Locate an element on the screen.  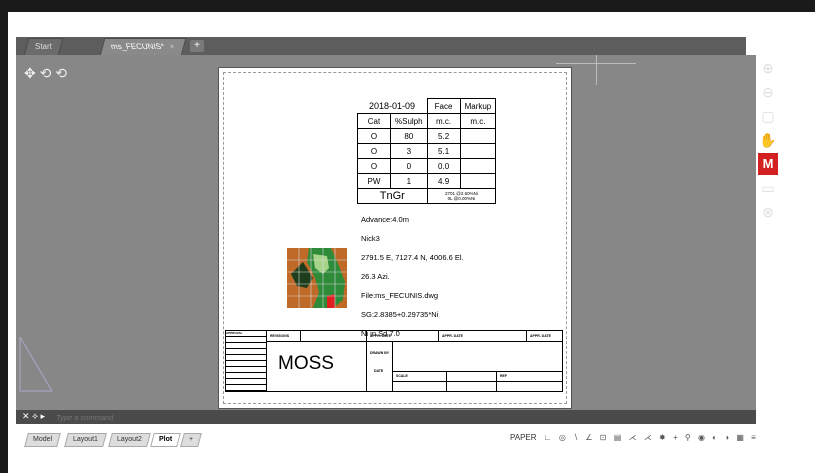
isodraft-icon: ∖ is located at coordinates (575, 437).